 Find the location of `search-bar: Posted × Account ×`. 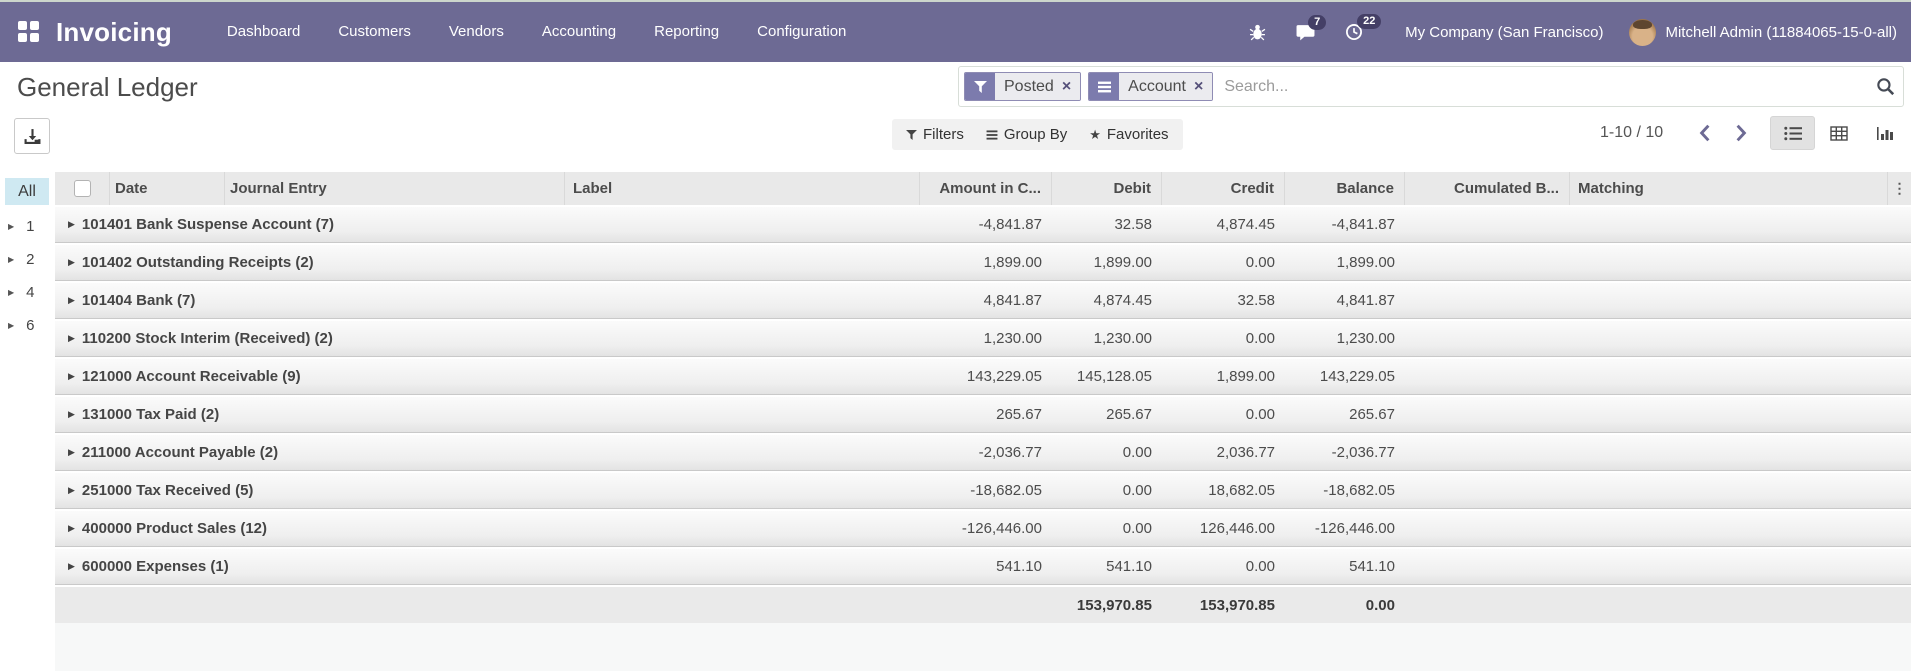

search-bar: Posted × Account × is located at coordinates (1431, 86).